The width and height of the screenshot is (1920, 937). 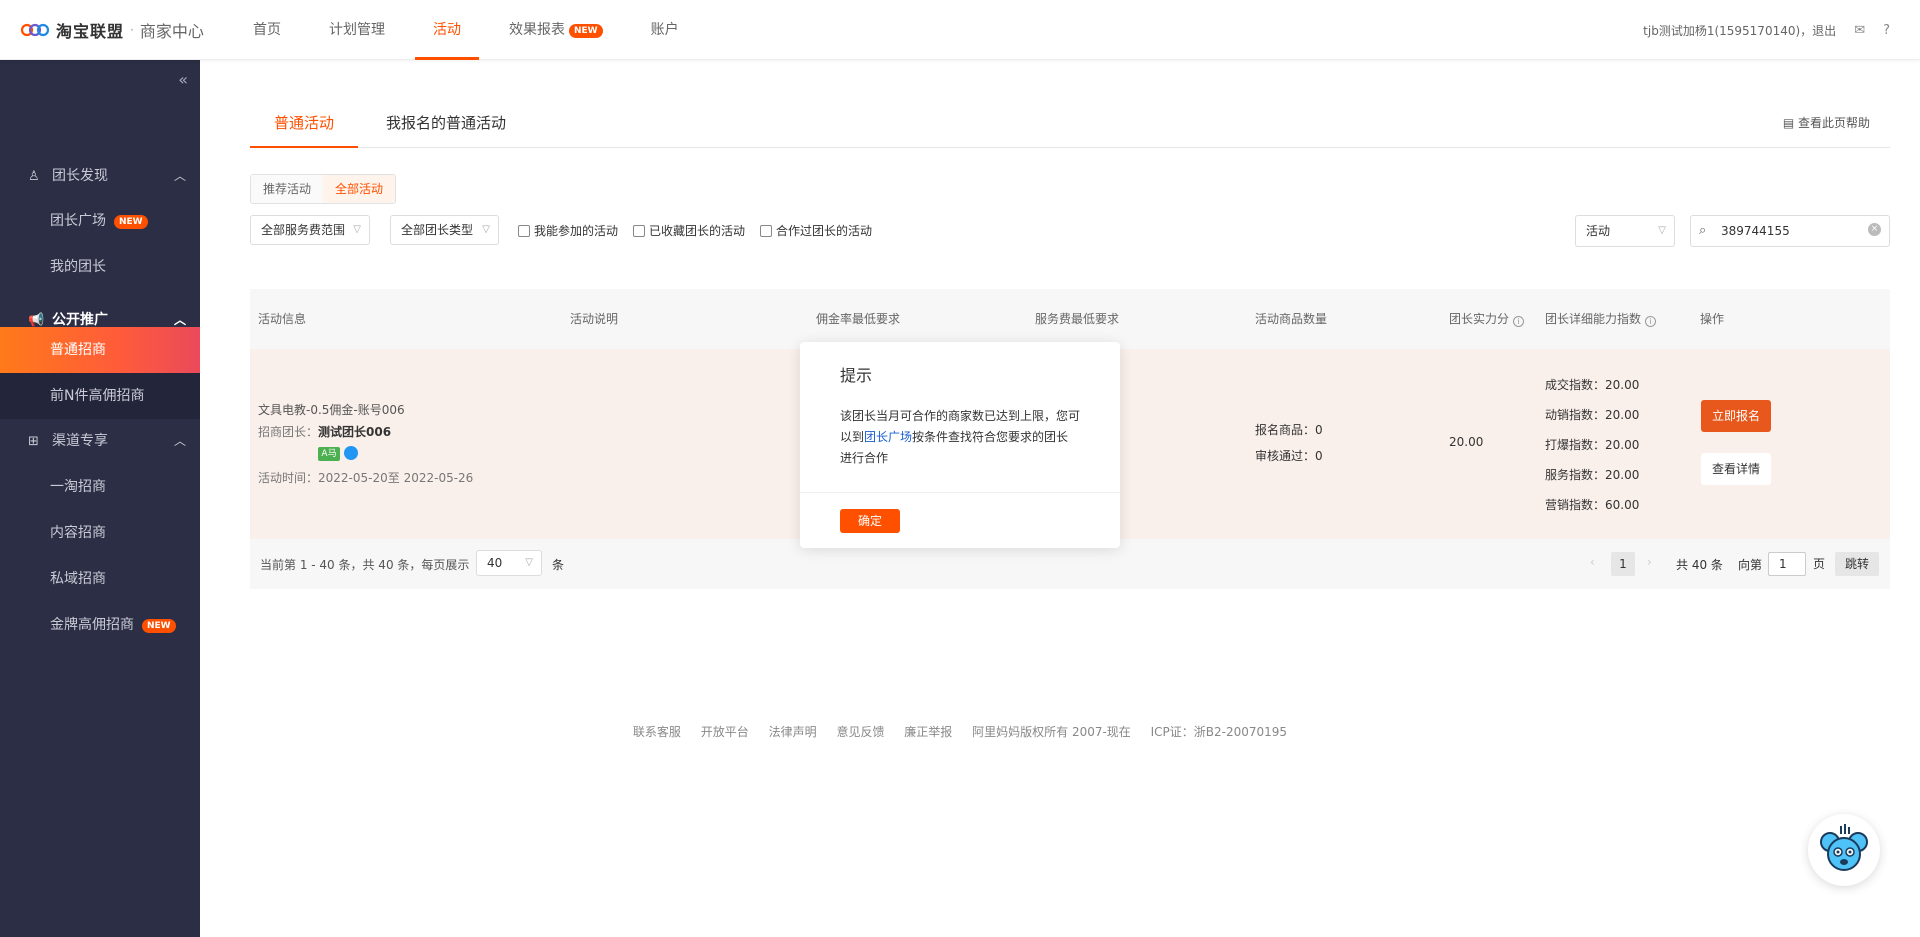 What do you see at coordinates (1859, 30) in the screenshot?
I see `mail-icon: ✉` at bounding box center [1859, 30].